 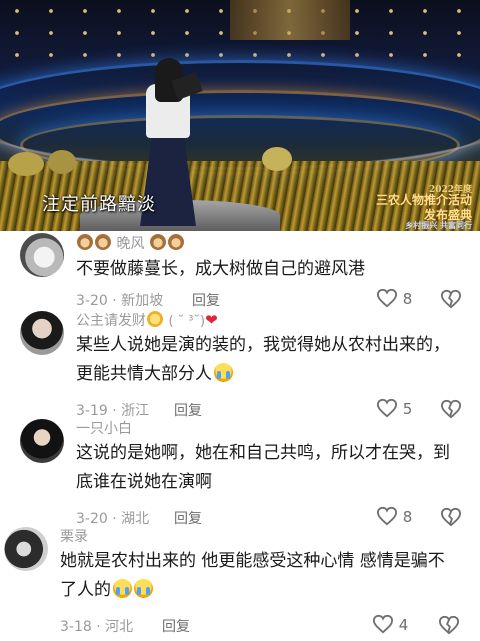 What do you see at coordinates (263, 359) in the screenshot?
I see `comment-text-body: 某些人说她是演的装的，我觉得她从农村出来的，更能共情大部分人` at bounding box center [263, 359].